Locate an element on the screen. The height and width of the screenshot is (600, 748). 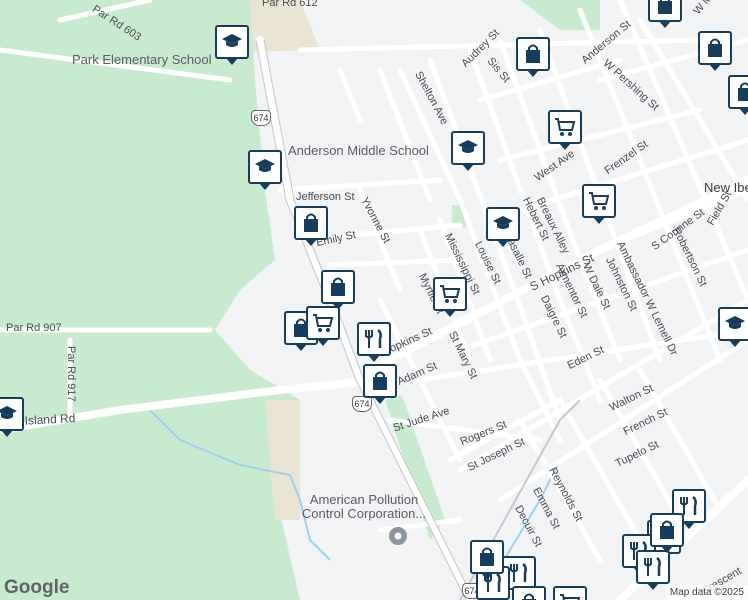
street-label: Par Rd 612 is located at coordinates (290, 4).